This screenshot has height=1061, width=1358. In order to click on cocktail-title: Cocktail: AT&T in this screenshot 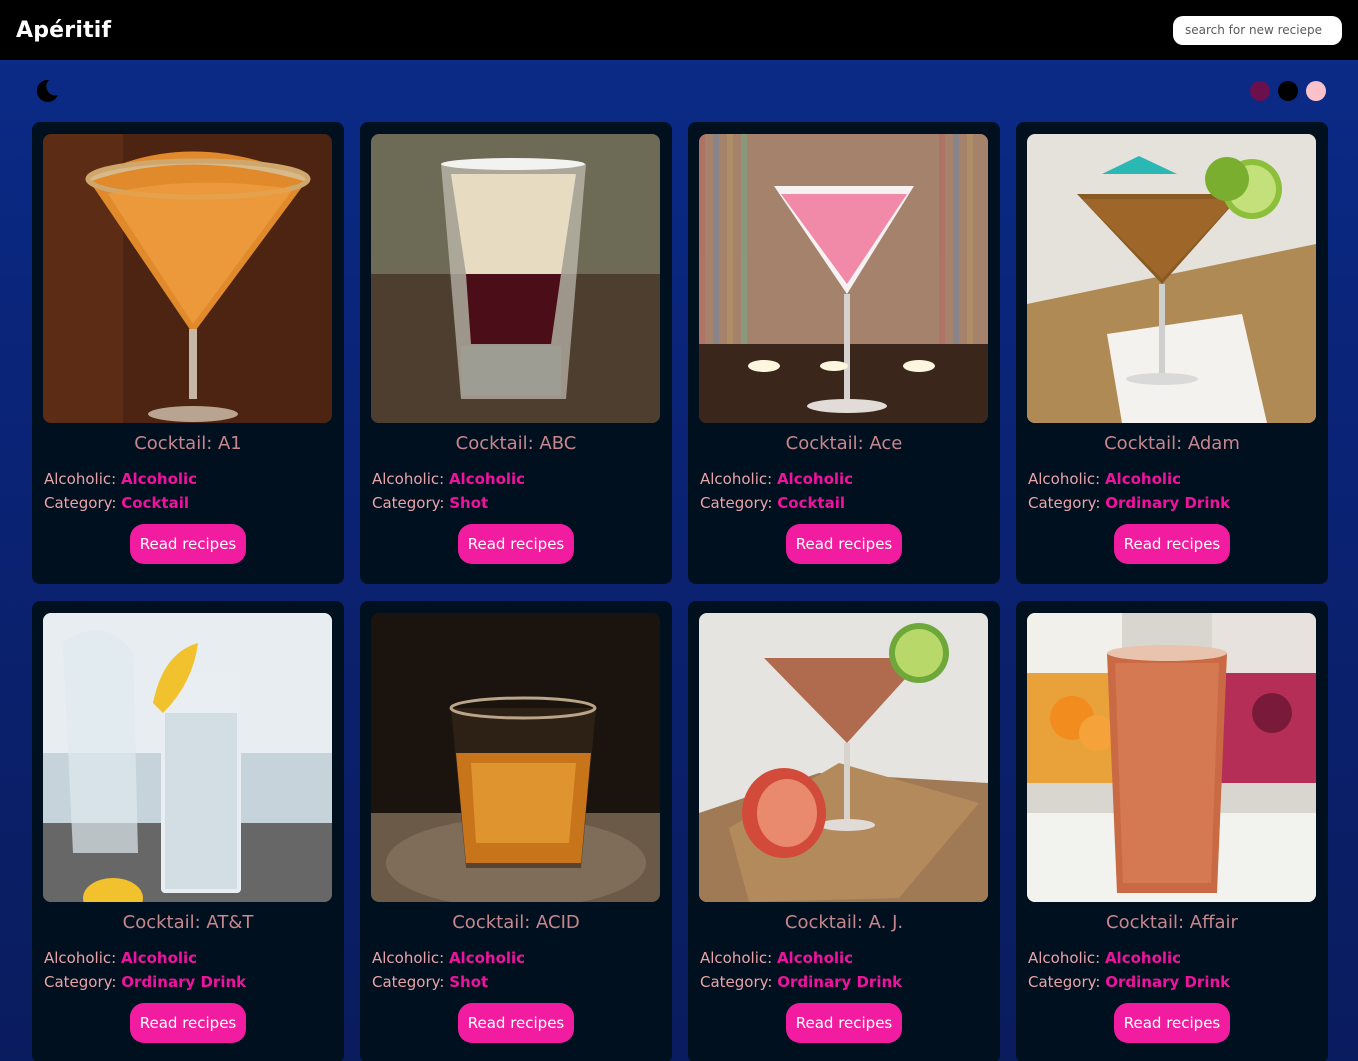, I will do `click(188, 922)`.